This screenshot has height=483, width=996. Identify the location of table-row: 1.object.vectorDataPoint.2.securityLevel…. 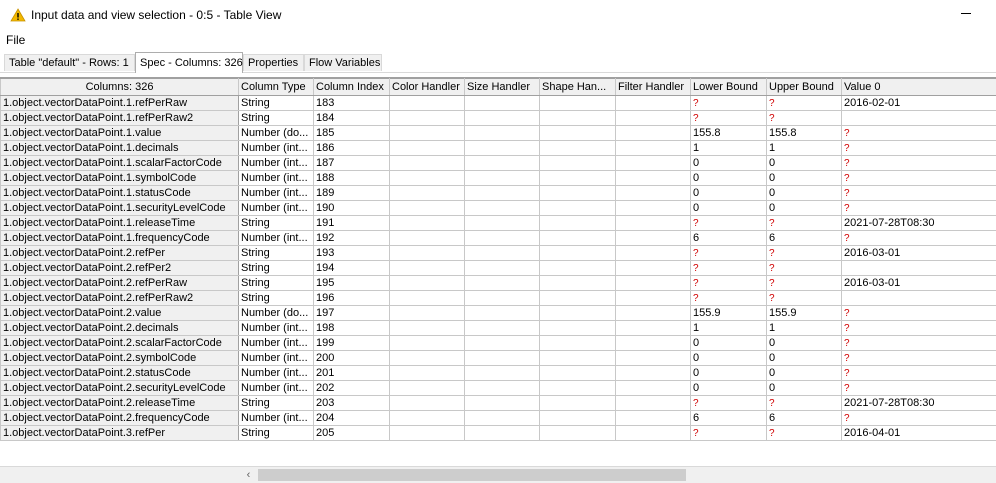
(498, 388).